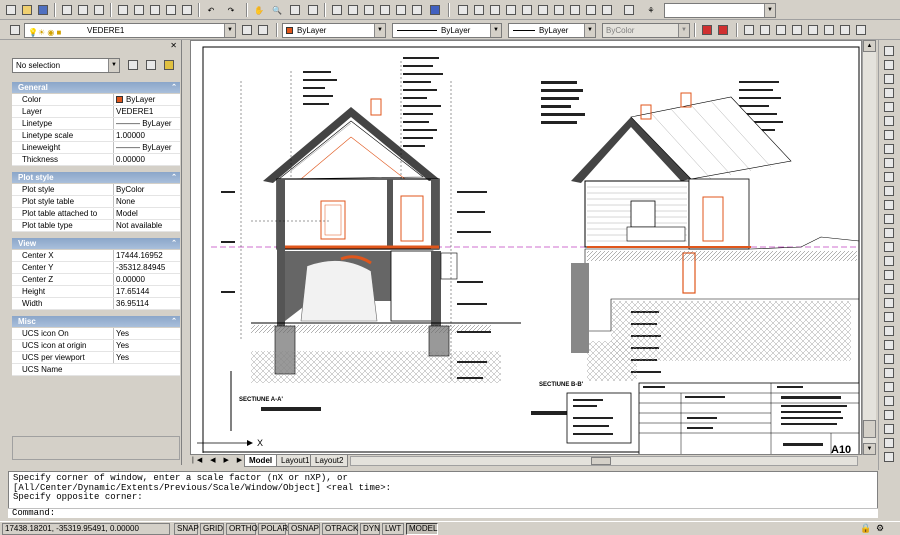 The height and width of the screenshot is (535, 900). Describe the element at coordinates (146, 213) in the screenshot. I see `property-value: Model` at that location.